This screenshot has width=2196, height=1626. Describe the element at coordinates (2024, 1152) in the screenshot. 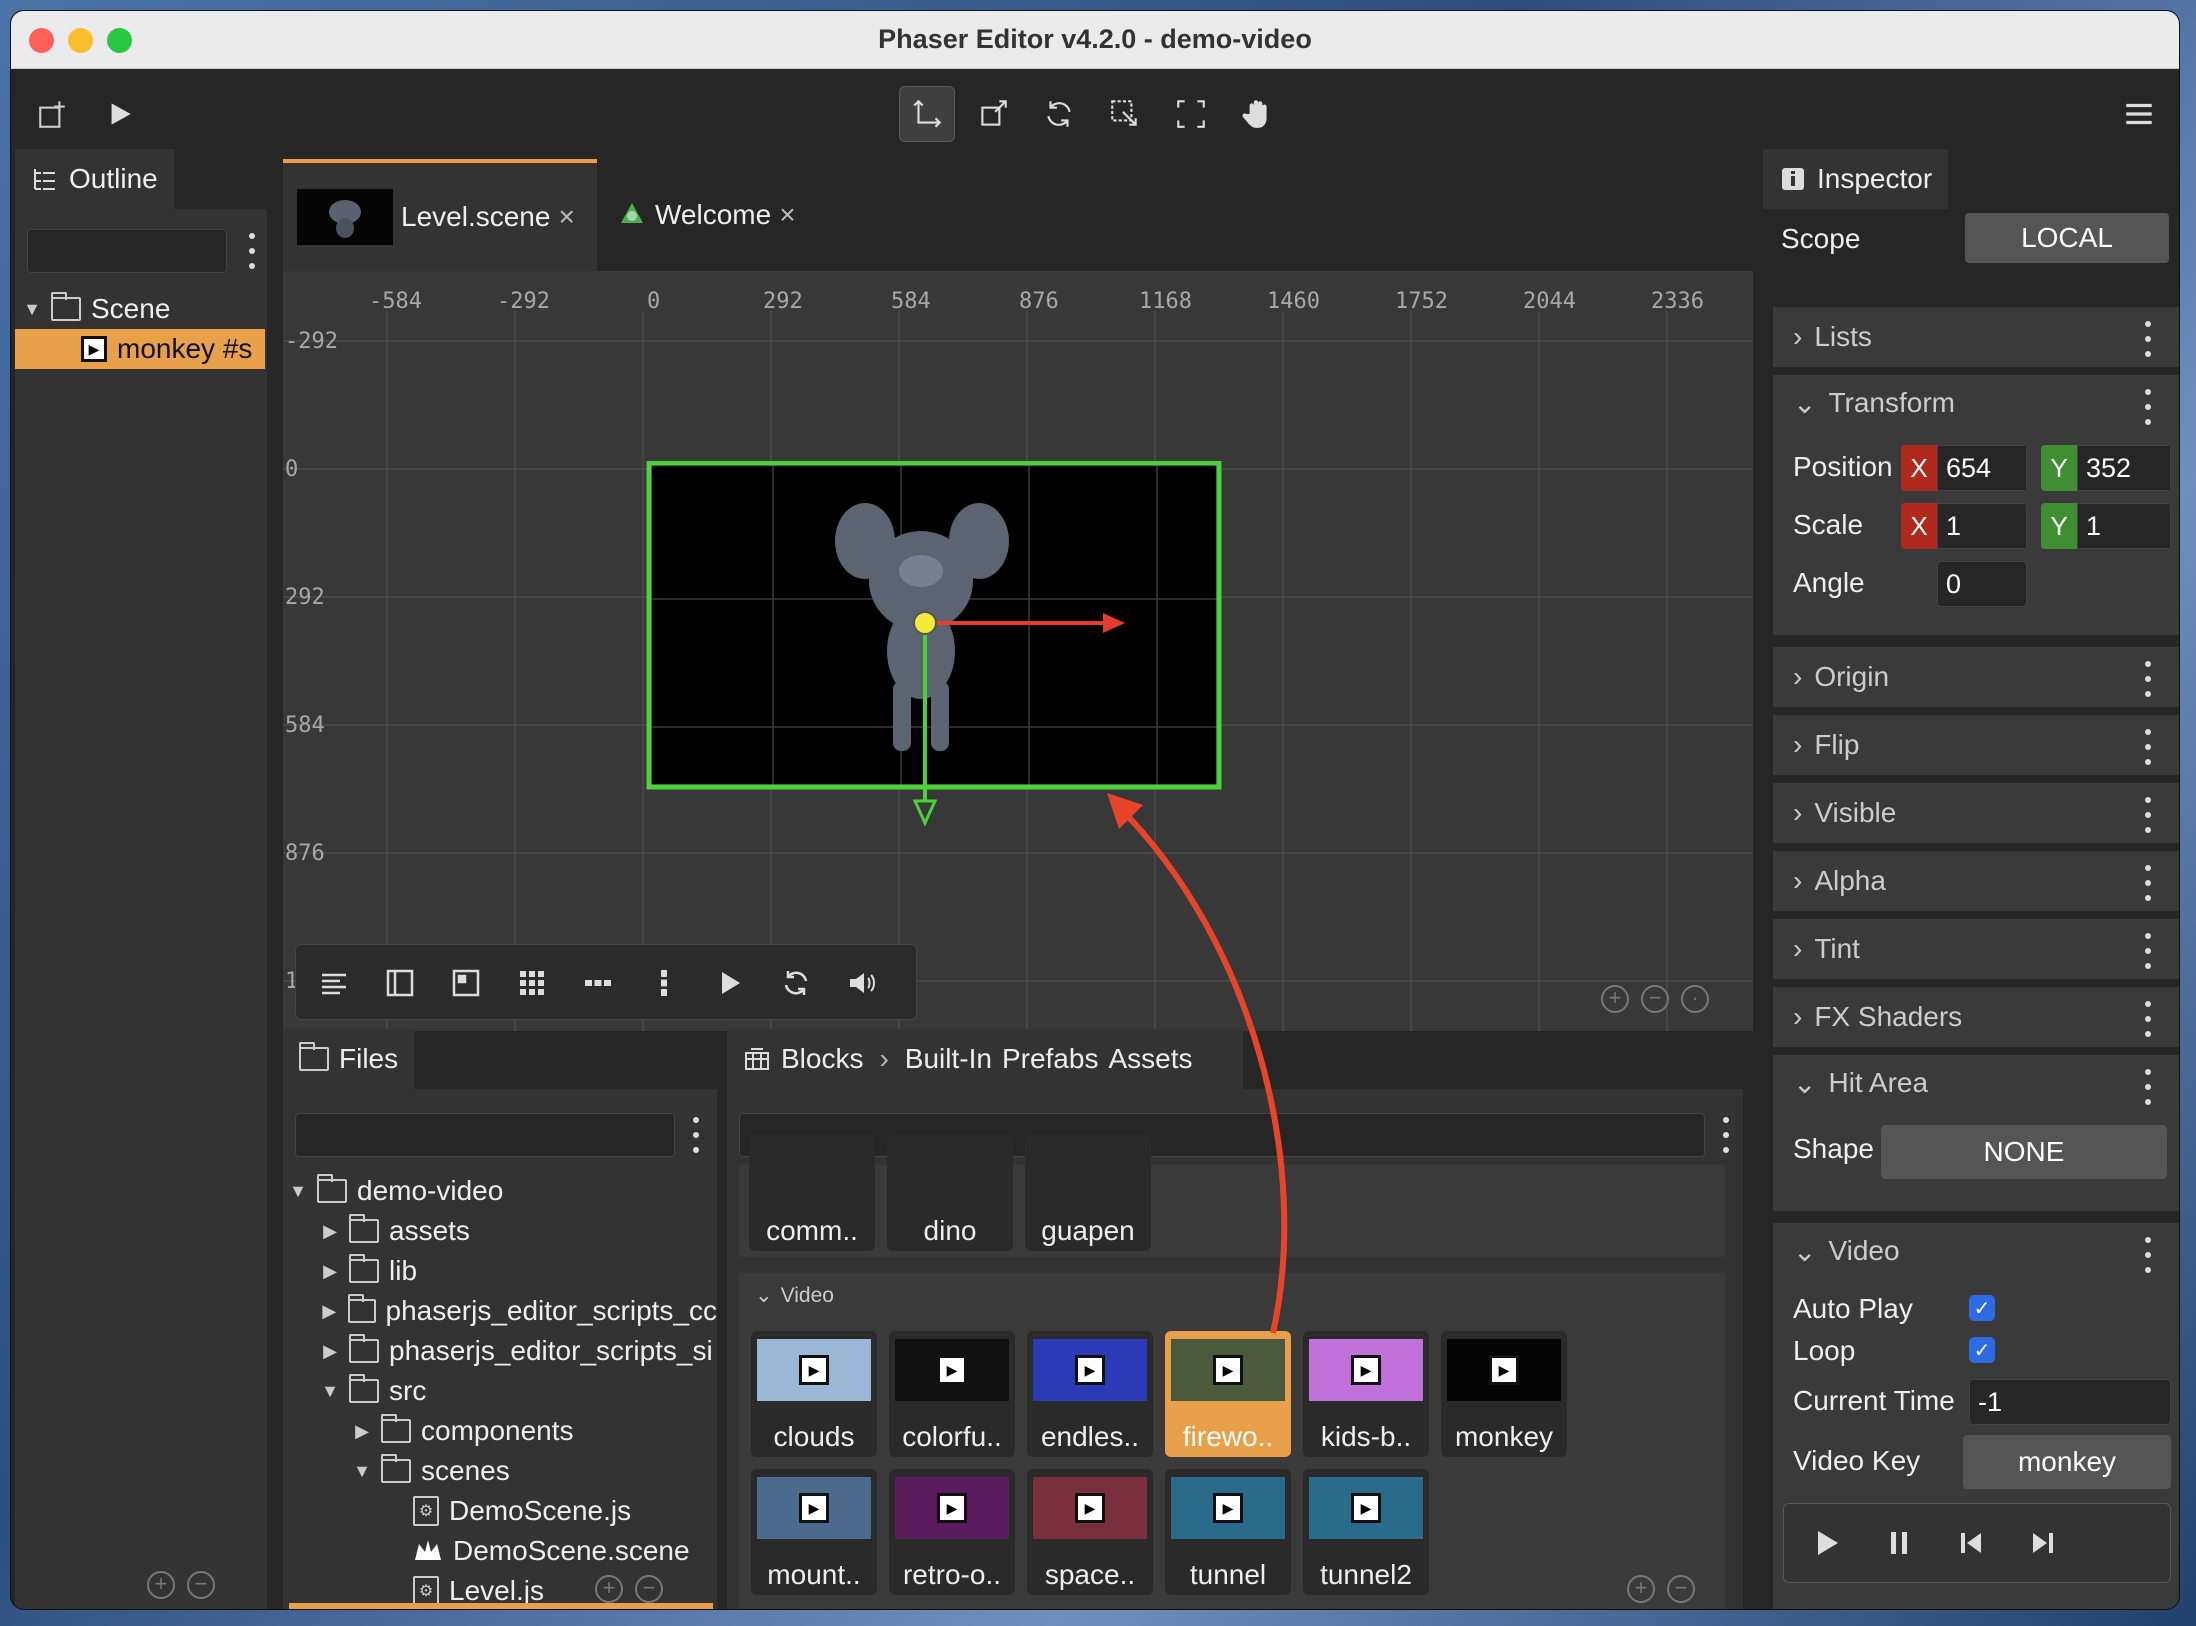

I see `shape-select: NONE` at that location.